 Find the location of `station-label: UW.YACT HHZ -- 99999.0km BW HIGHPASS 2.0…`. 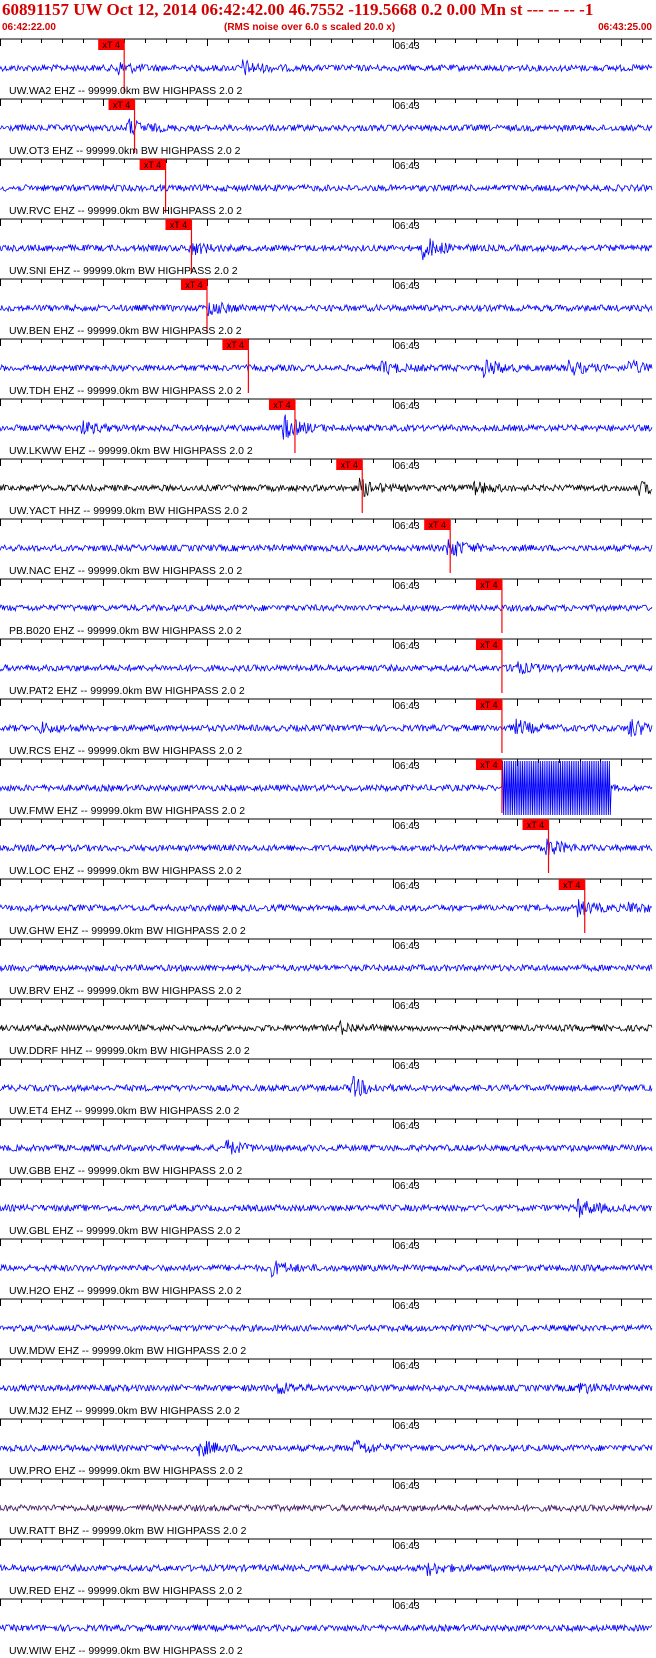

station-label: UW.YACT HHZ -- 99999.0km BW HIGHPASS 2.0… is located at coordinates (128, 511).